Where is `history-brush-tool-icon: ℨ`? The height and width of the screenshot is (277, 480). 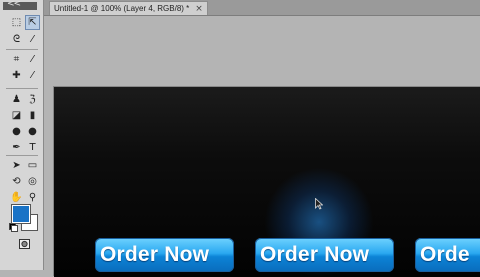
history-brush-tool-icon: ℨ is located at coordinates (32, 99).